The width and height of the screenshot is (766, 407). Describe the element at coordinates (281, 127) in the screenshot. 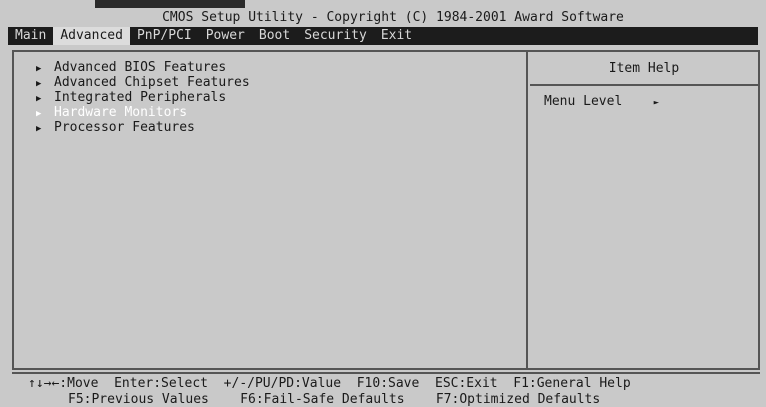

I see `list-item-processor-features: ▶ Processor Features` at that location.